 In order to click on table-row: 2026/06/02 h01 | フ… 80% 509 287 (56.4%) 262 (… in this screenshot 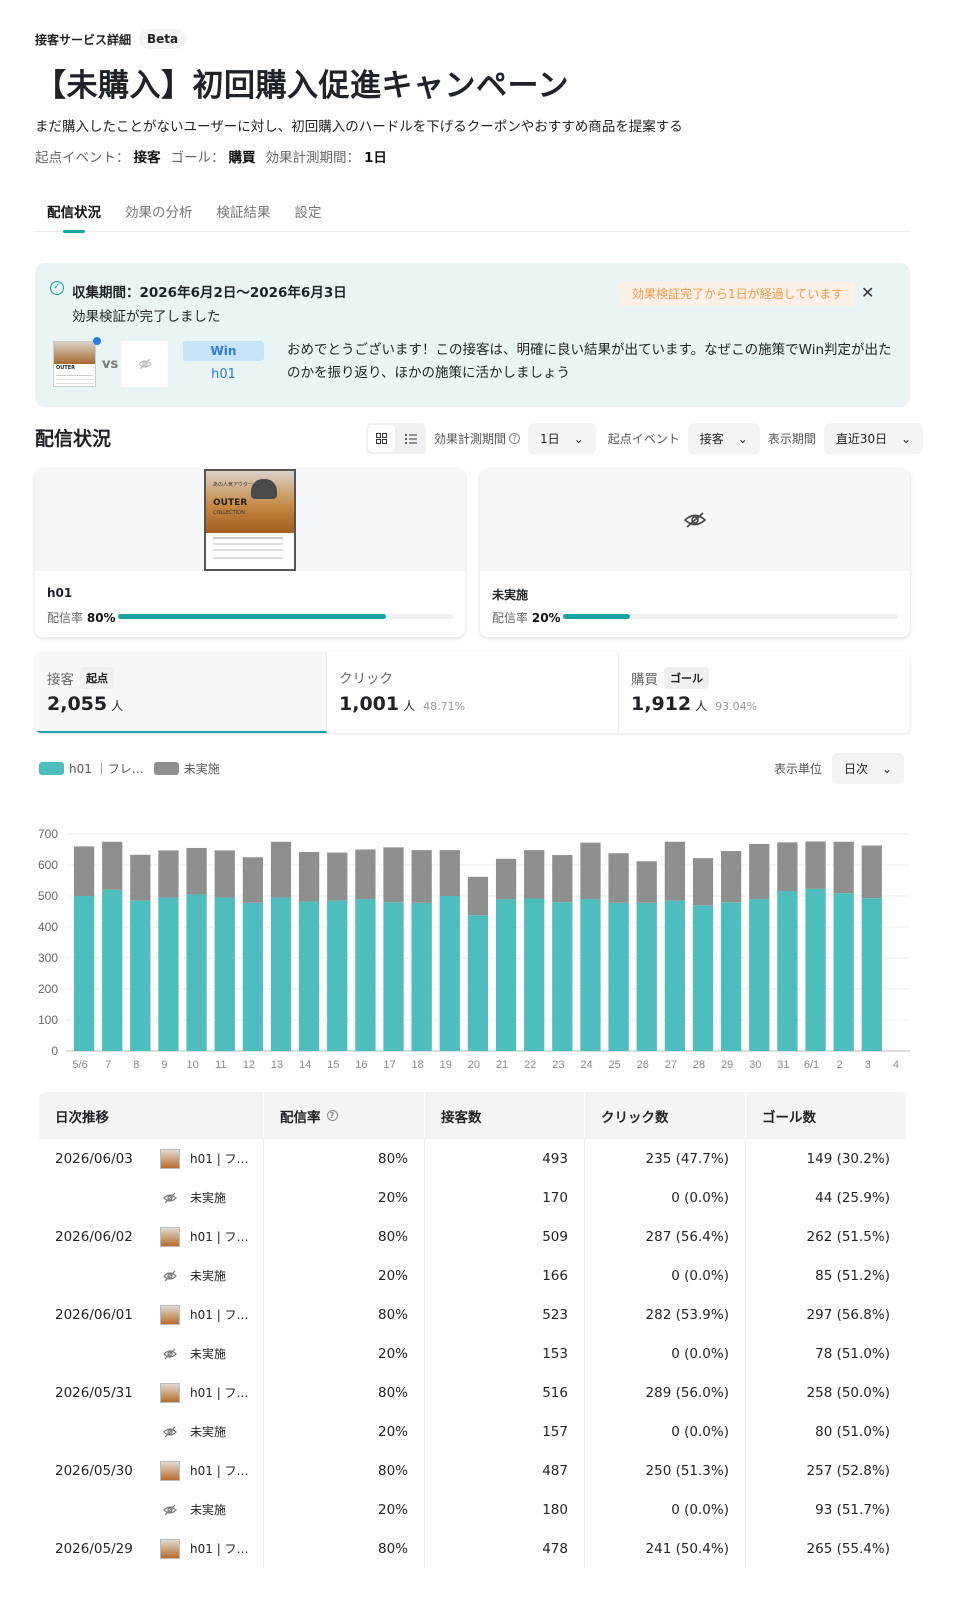, I will do `click(472, 1236)`.